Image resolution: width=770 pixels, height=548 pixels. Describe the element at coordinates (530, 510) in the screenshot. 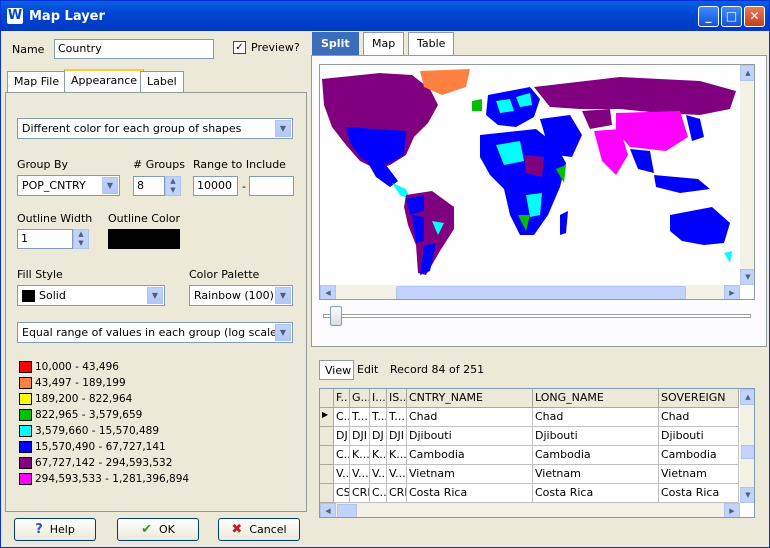

I see `table-horizontal-scrollbar` at that location.